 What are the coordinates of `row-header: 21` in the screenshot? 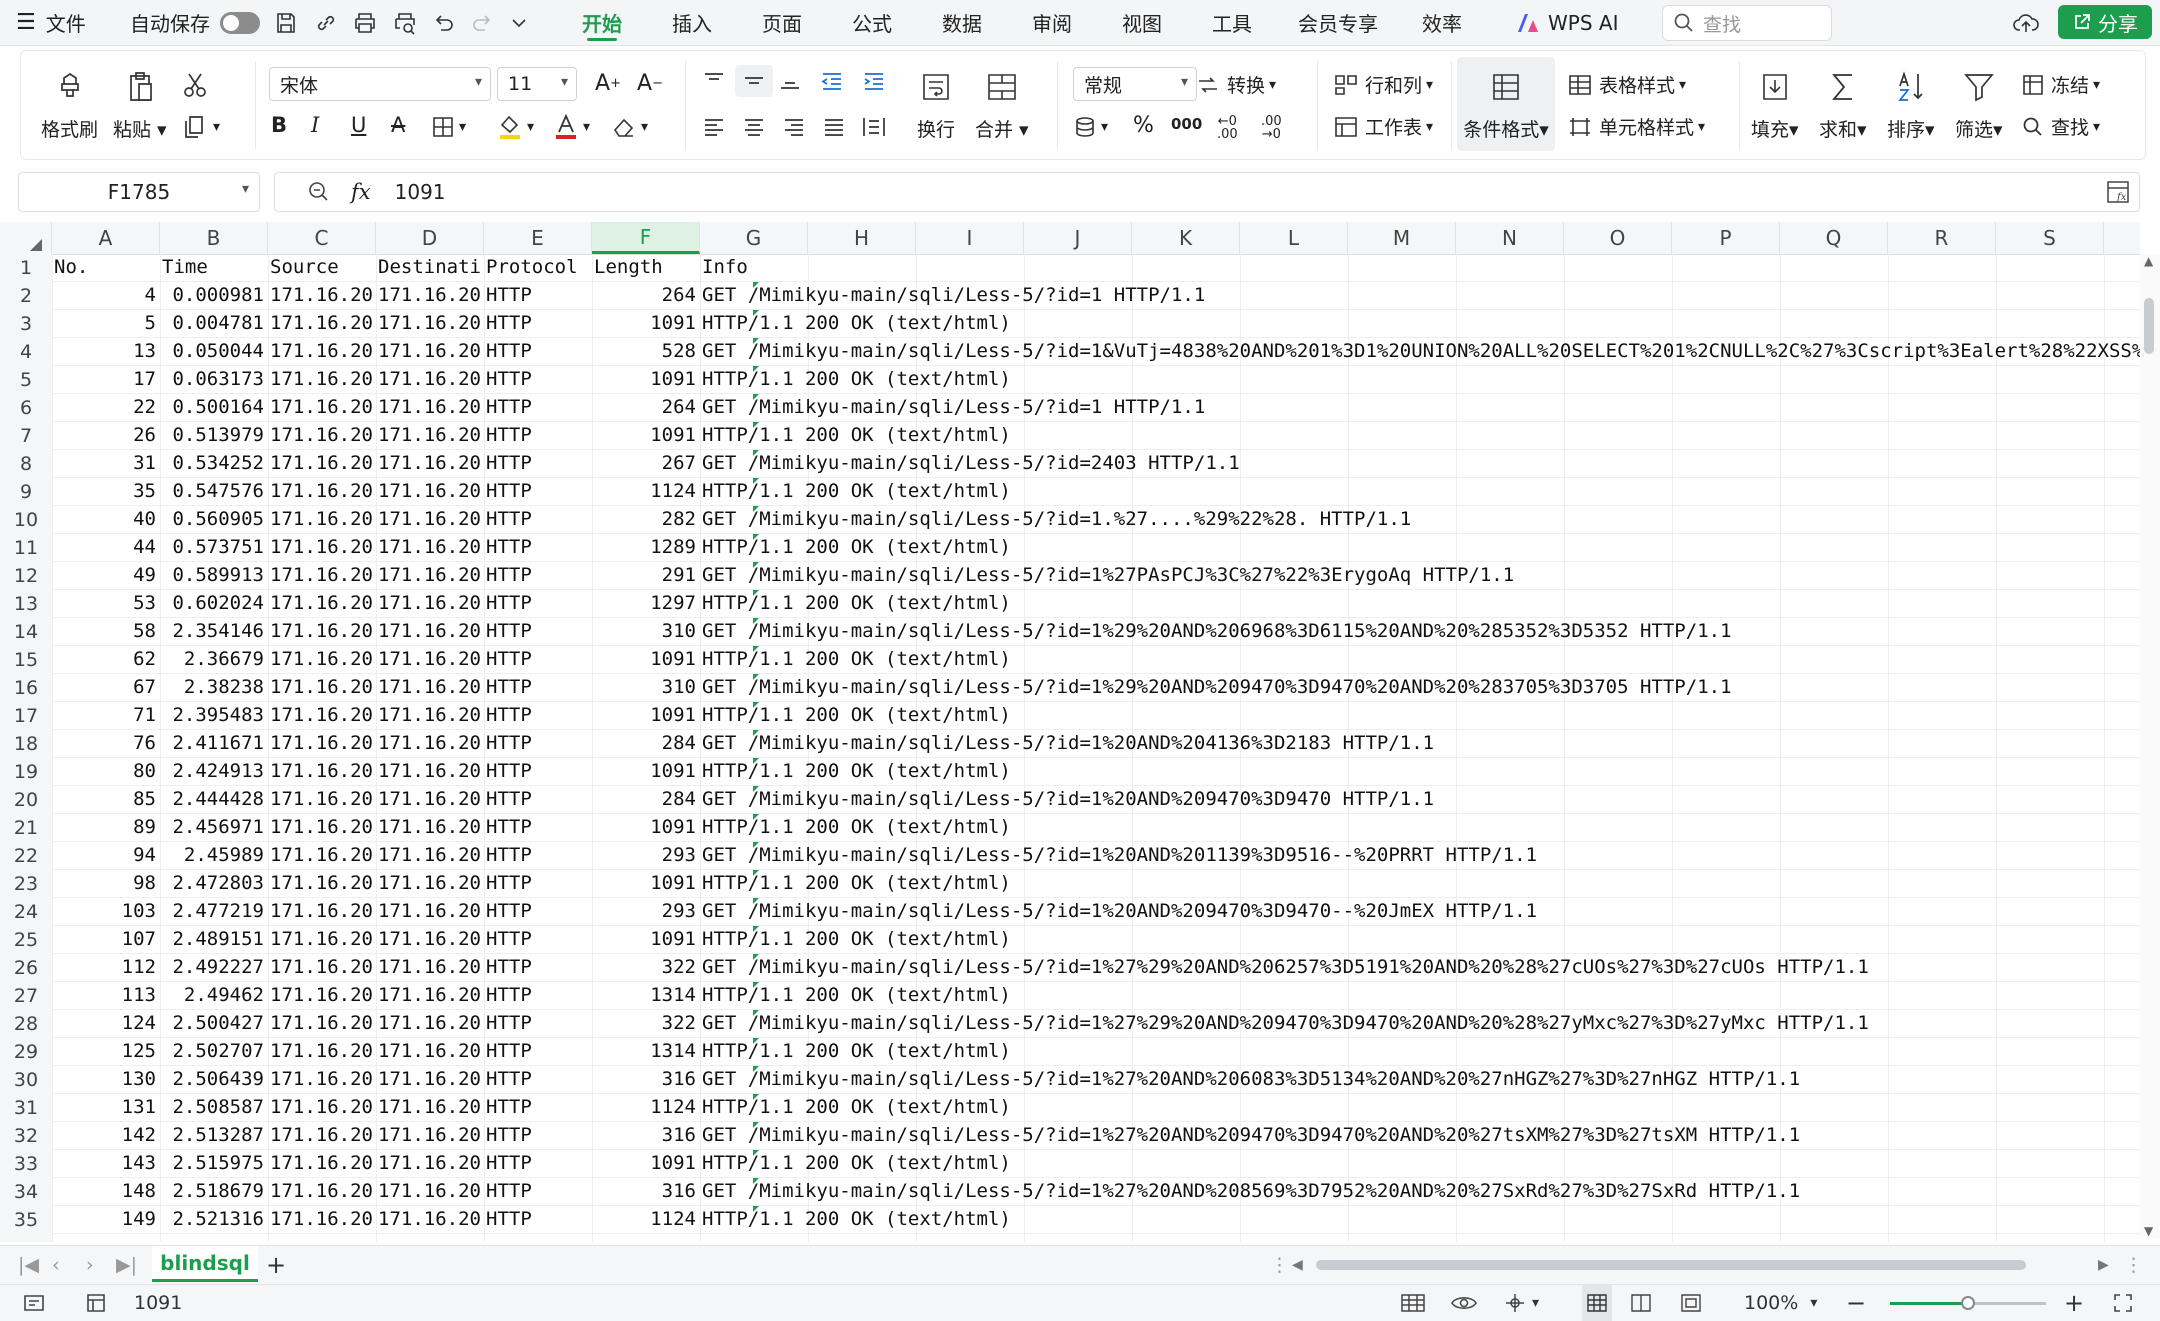 It's located at (26, 828).